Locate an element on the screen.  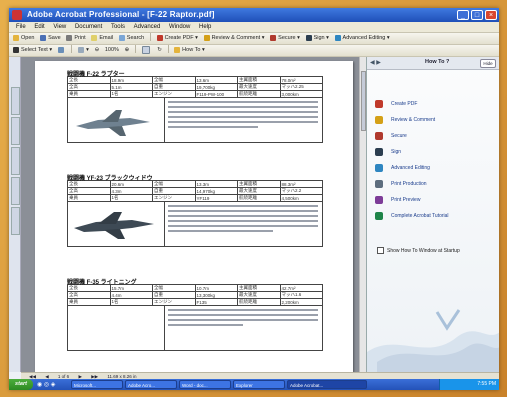
zoom-icon is located at coordinates (81, 49).